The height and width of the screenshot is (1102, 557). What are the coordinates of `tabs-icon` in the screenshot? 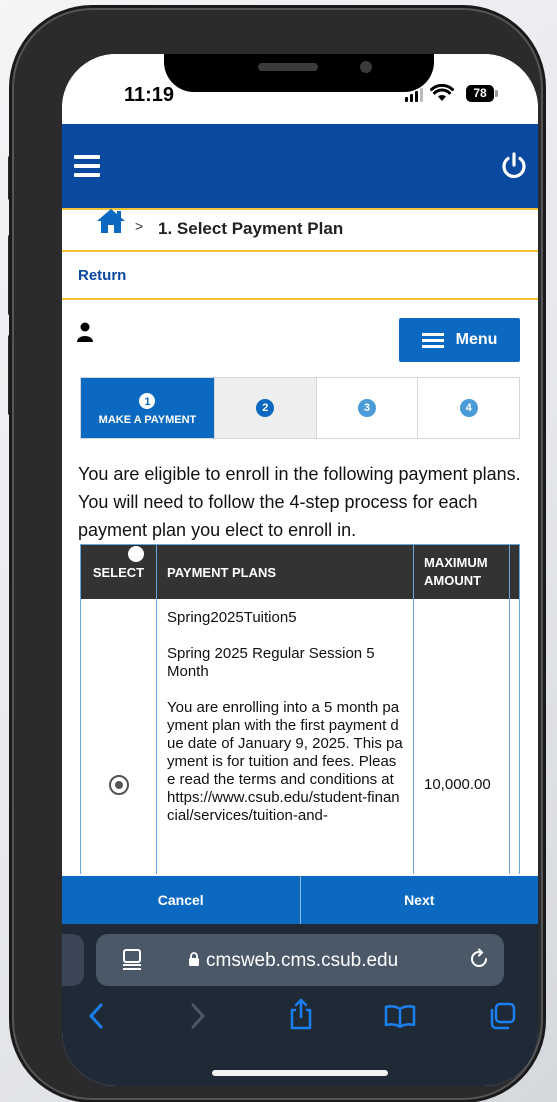 It's located at (502, 1016).